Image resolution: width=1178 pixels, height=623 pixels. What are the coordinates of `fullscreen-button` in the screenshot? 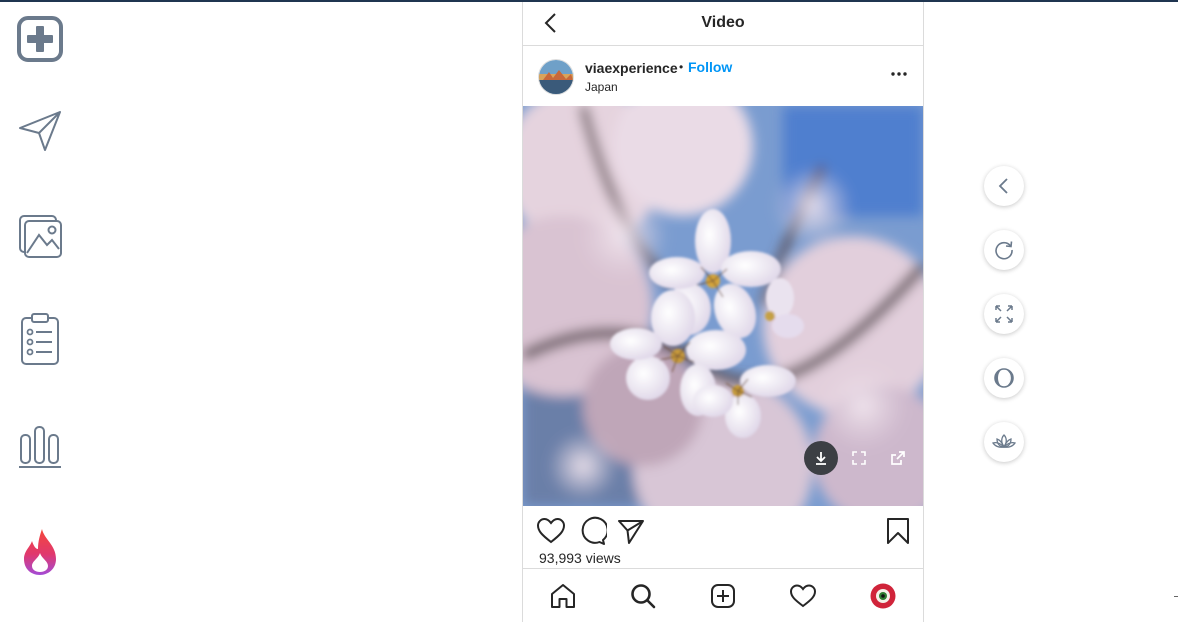 It's located at (859, 458).